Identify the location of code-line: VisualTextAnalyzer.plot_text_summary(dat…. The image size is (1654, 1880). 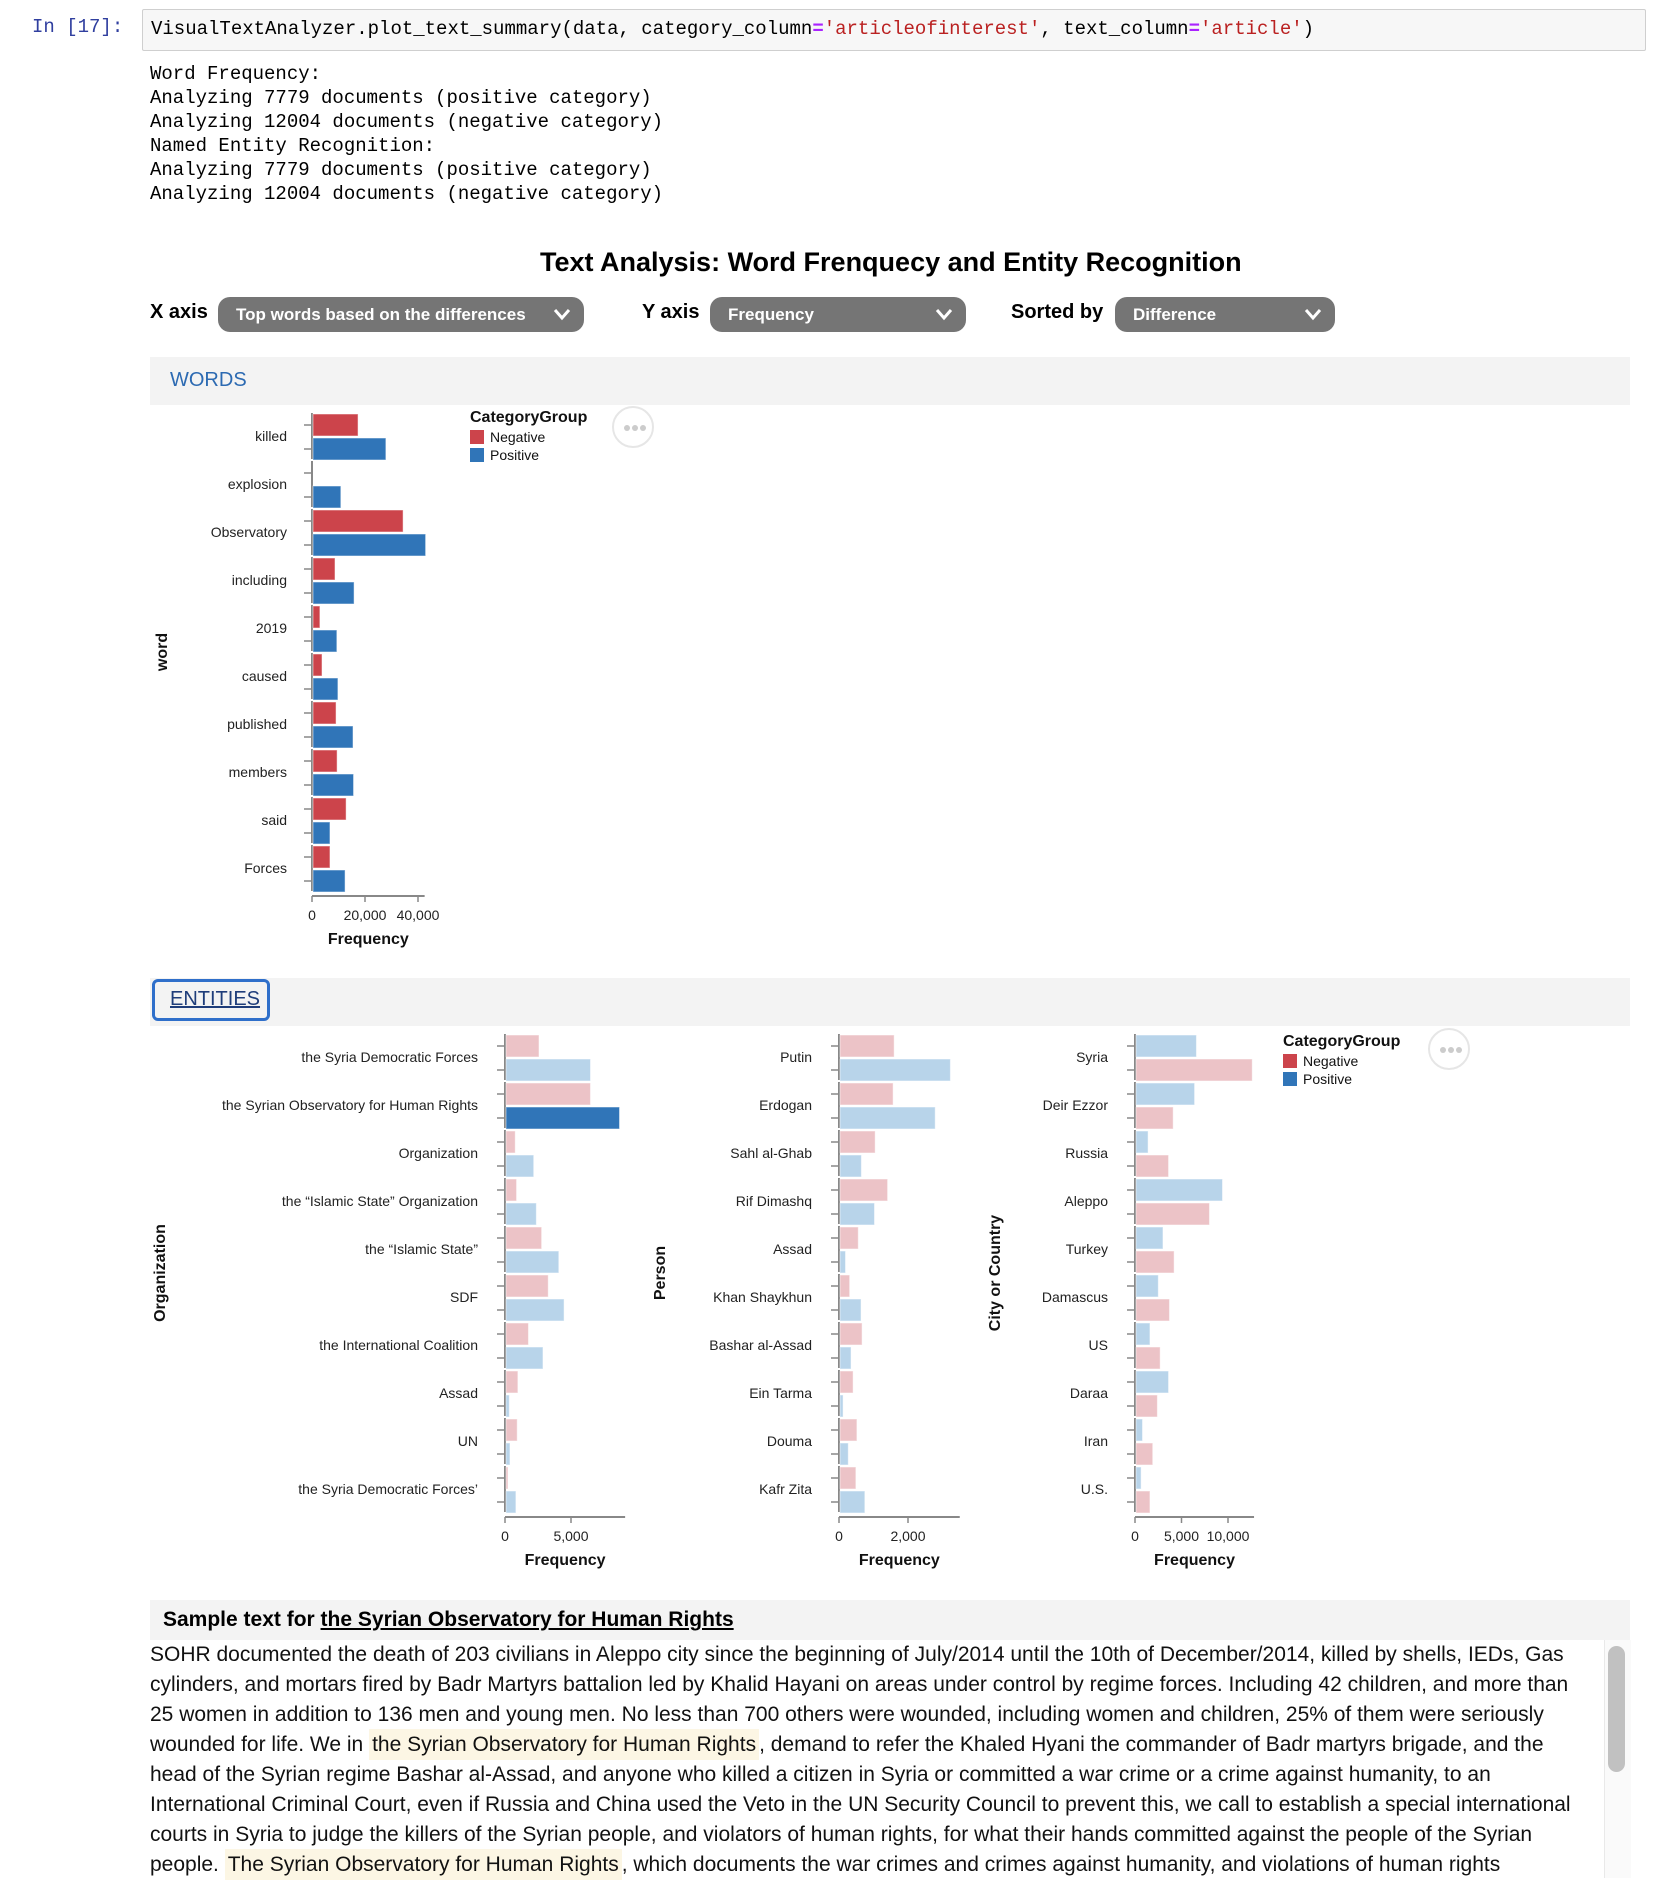
(732, 29).